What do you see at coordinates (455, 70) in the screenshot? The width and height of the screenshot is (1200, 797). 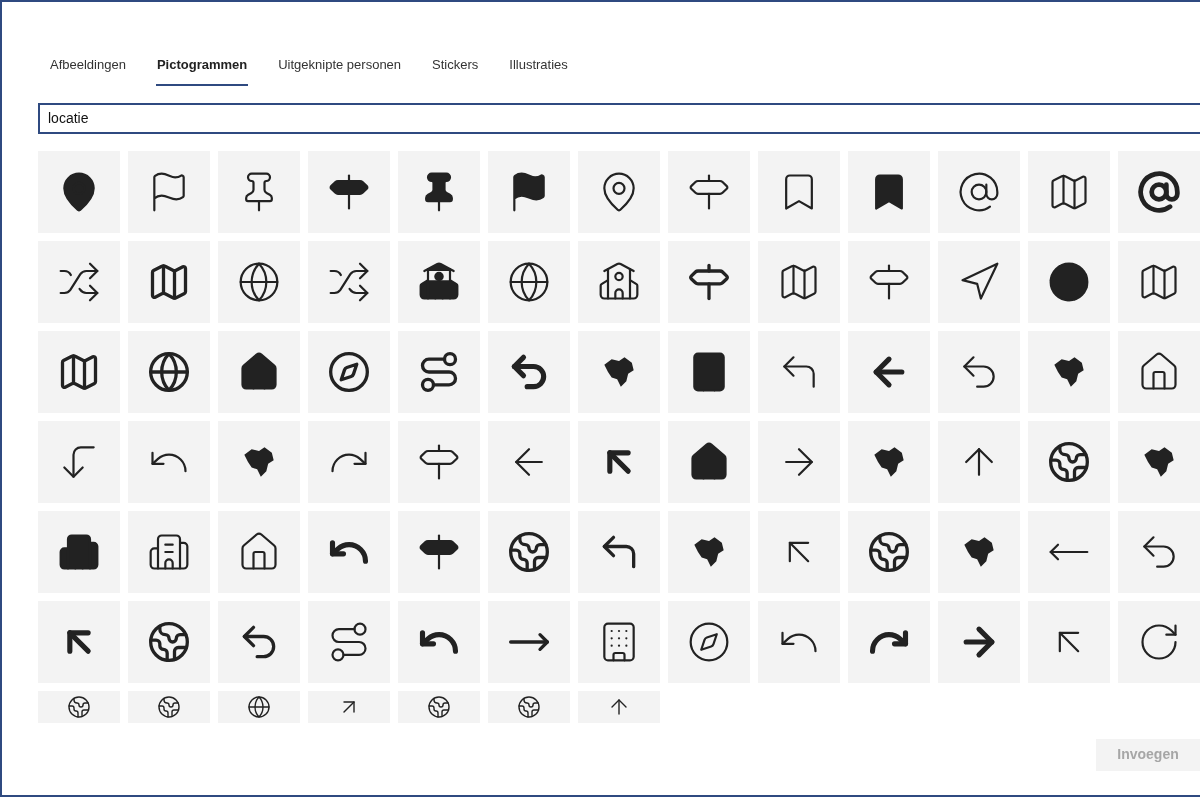 I see `tab: Stickers` at bounding box center [455, 70].